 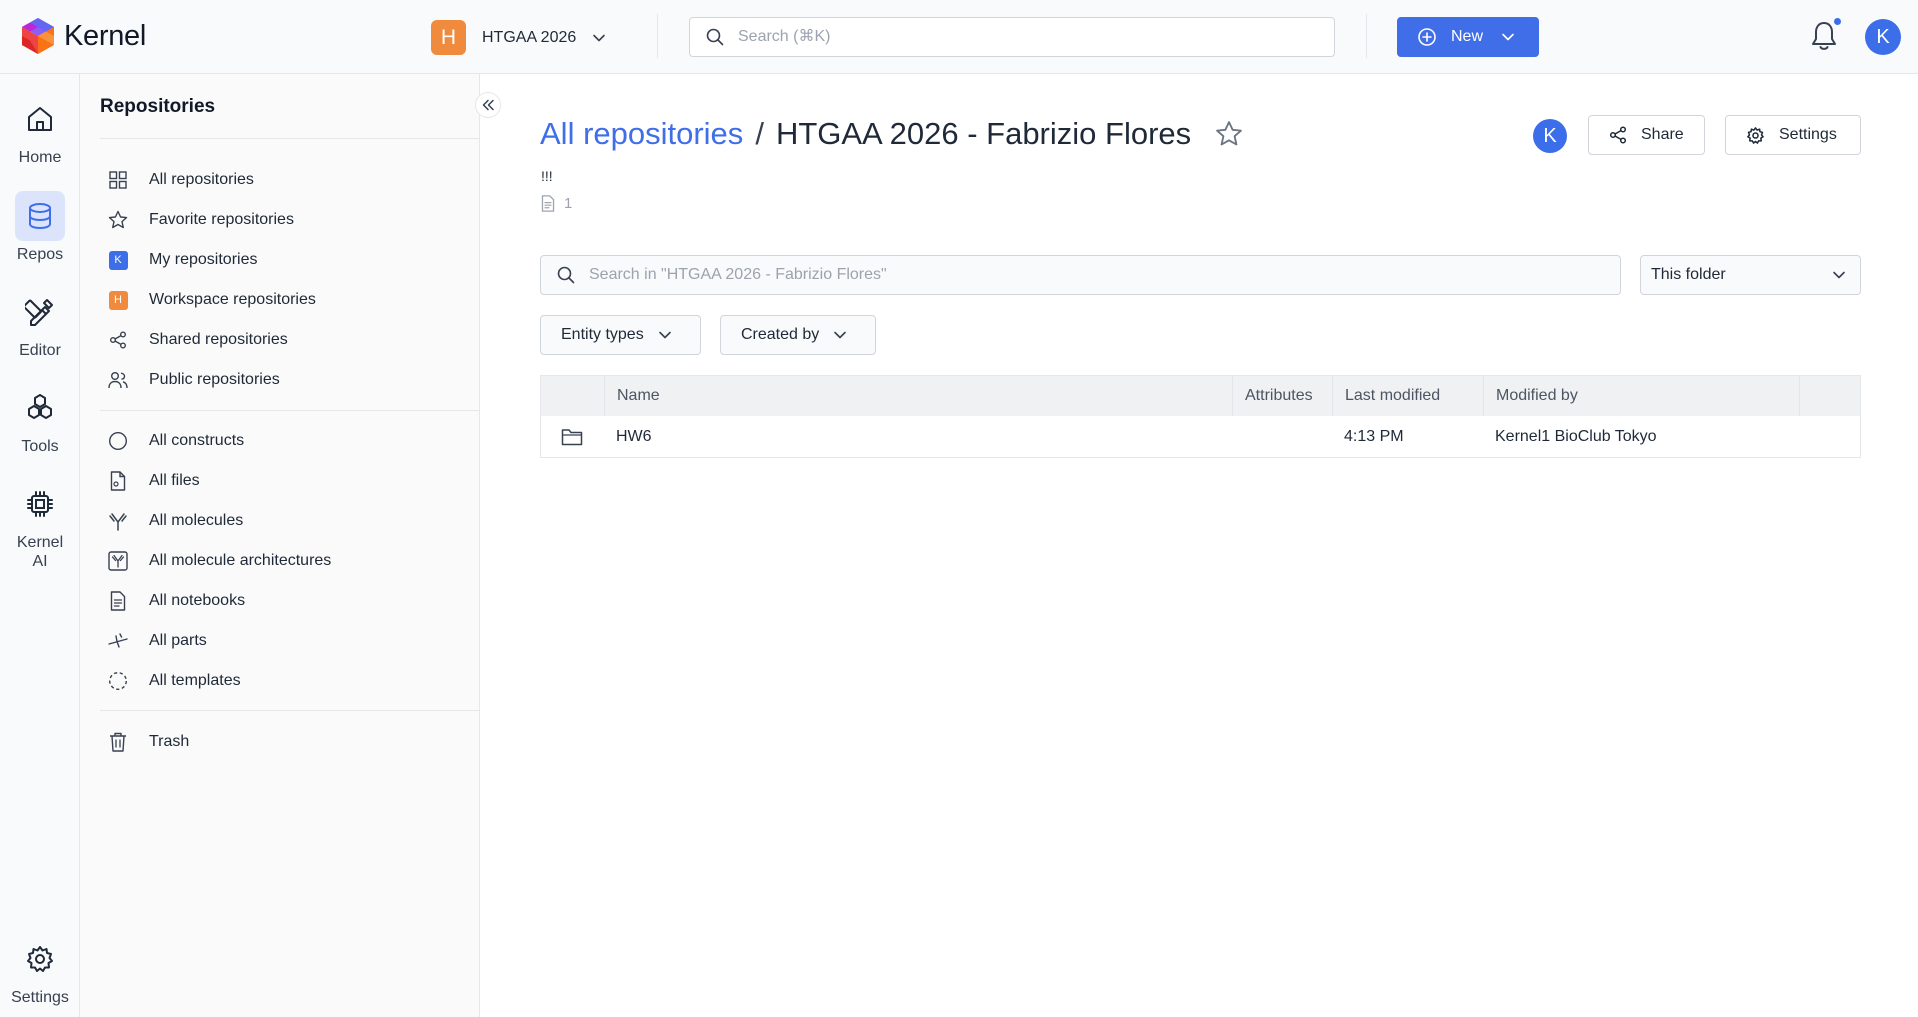 What do you see at coordinates (40, 525) in the screenshot?
I see `rail-item-kernel-ai: Kernel AI` at bounding box center [40, 525].